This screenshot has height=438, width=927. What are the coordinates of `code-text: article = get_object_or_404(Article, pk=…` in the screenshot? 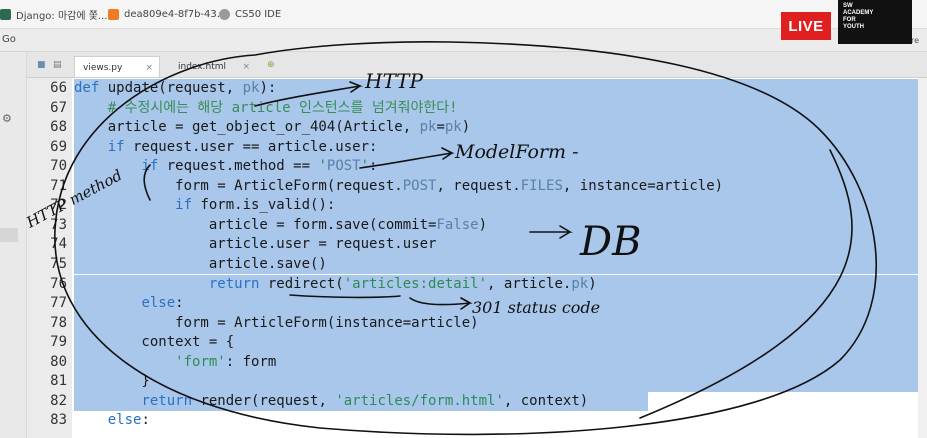 It's located at (272, 127).